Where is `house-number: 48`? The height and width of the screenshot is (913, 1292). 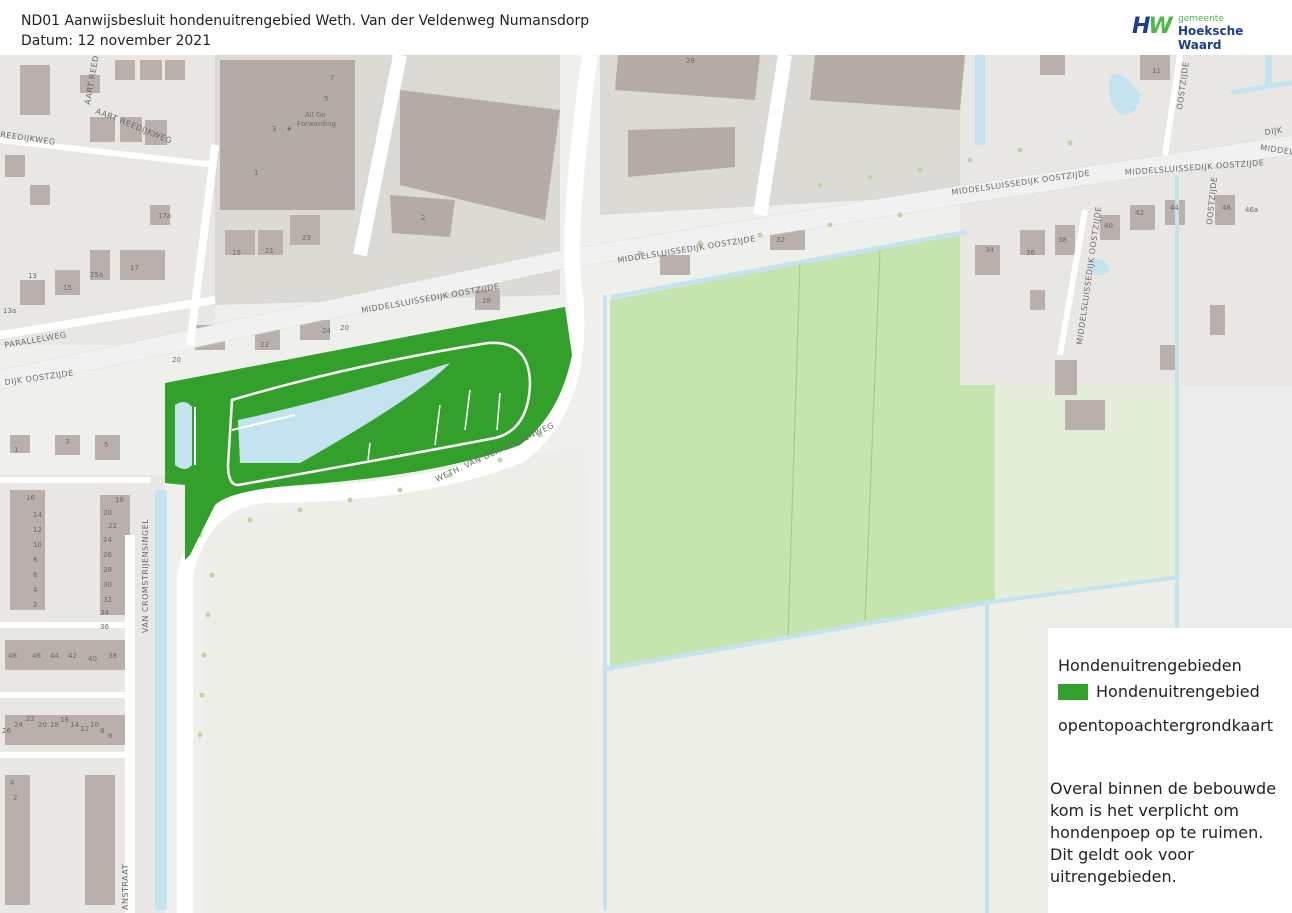
house-number: 48 is located at coordinates (12, 656).